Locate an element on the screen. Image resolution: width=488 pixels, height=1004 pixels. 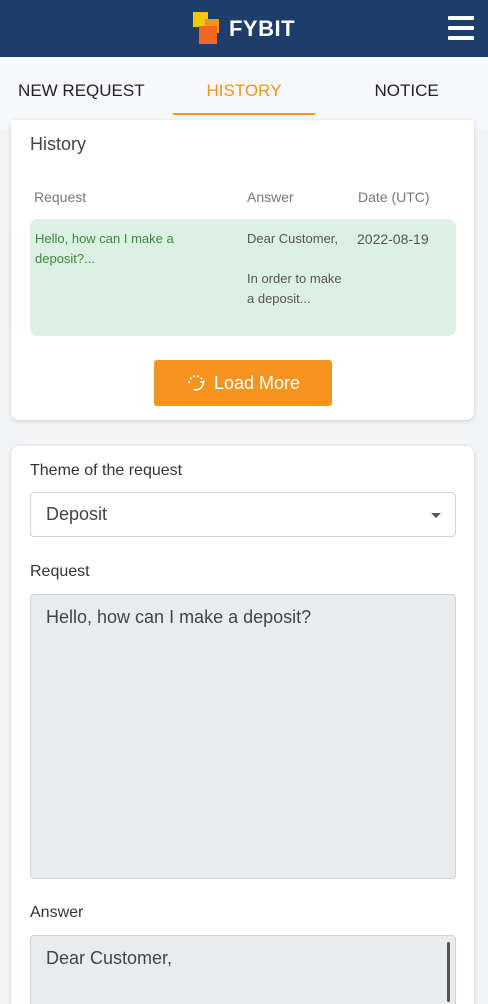
theme-select: Deposit is located at coordinates (243, 514).